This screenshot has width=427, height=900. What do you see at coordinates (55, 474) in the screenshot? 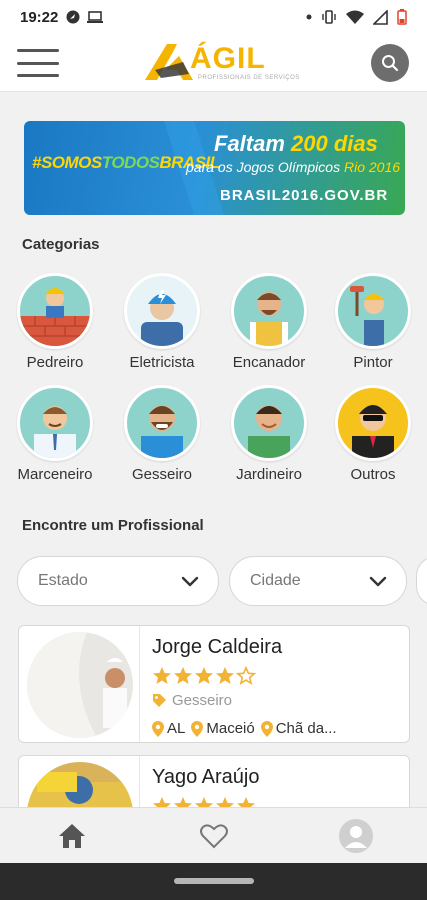
I see `category-label: Marceneiro` at bounding box center [55, 474].